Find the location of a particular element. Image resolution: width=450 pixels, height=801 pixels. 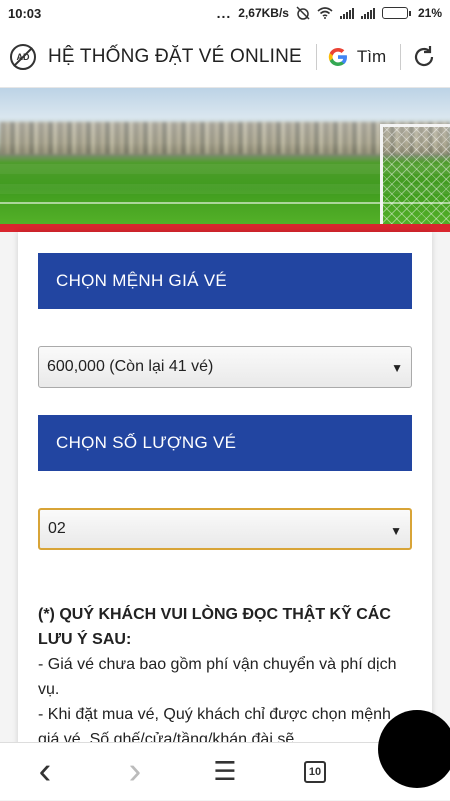

wifi-icon is located at coordinates (325, 13).